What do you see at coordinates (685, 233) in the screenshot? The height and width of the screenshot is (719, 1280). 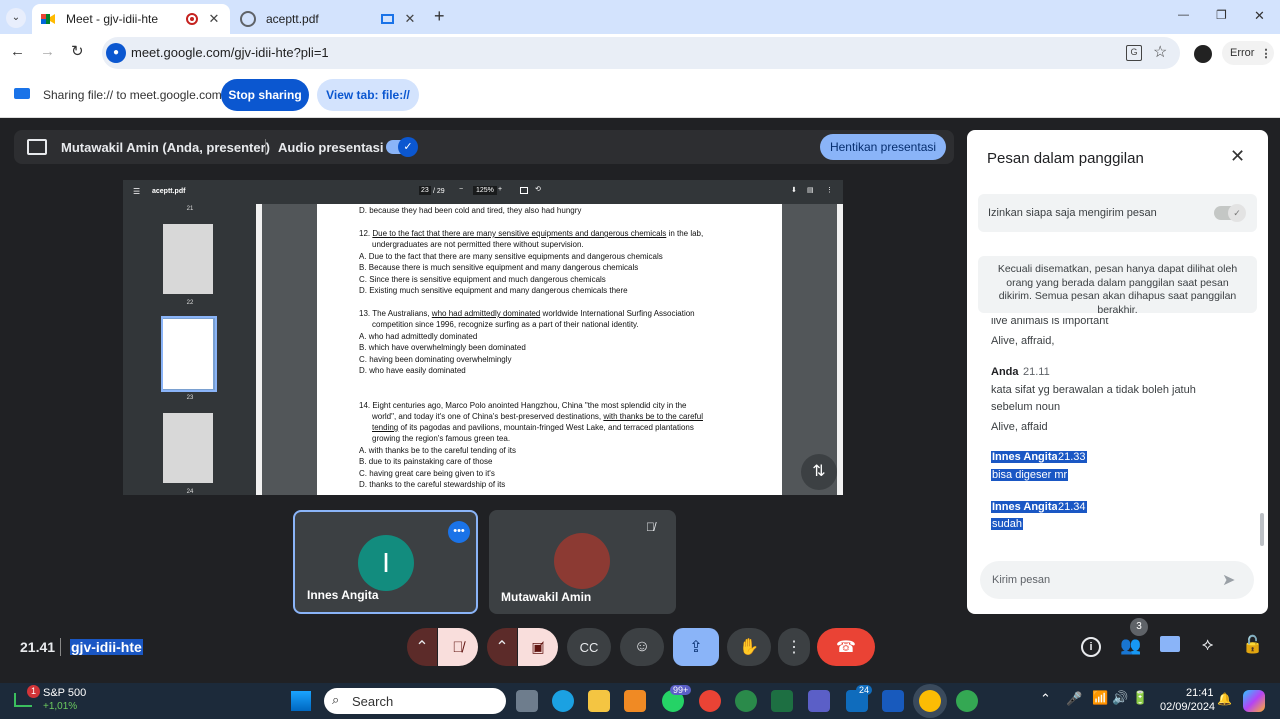 I see `pdf-line: in the lab,` at bounding box center [685, 233].